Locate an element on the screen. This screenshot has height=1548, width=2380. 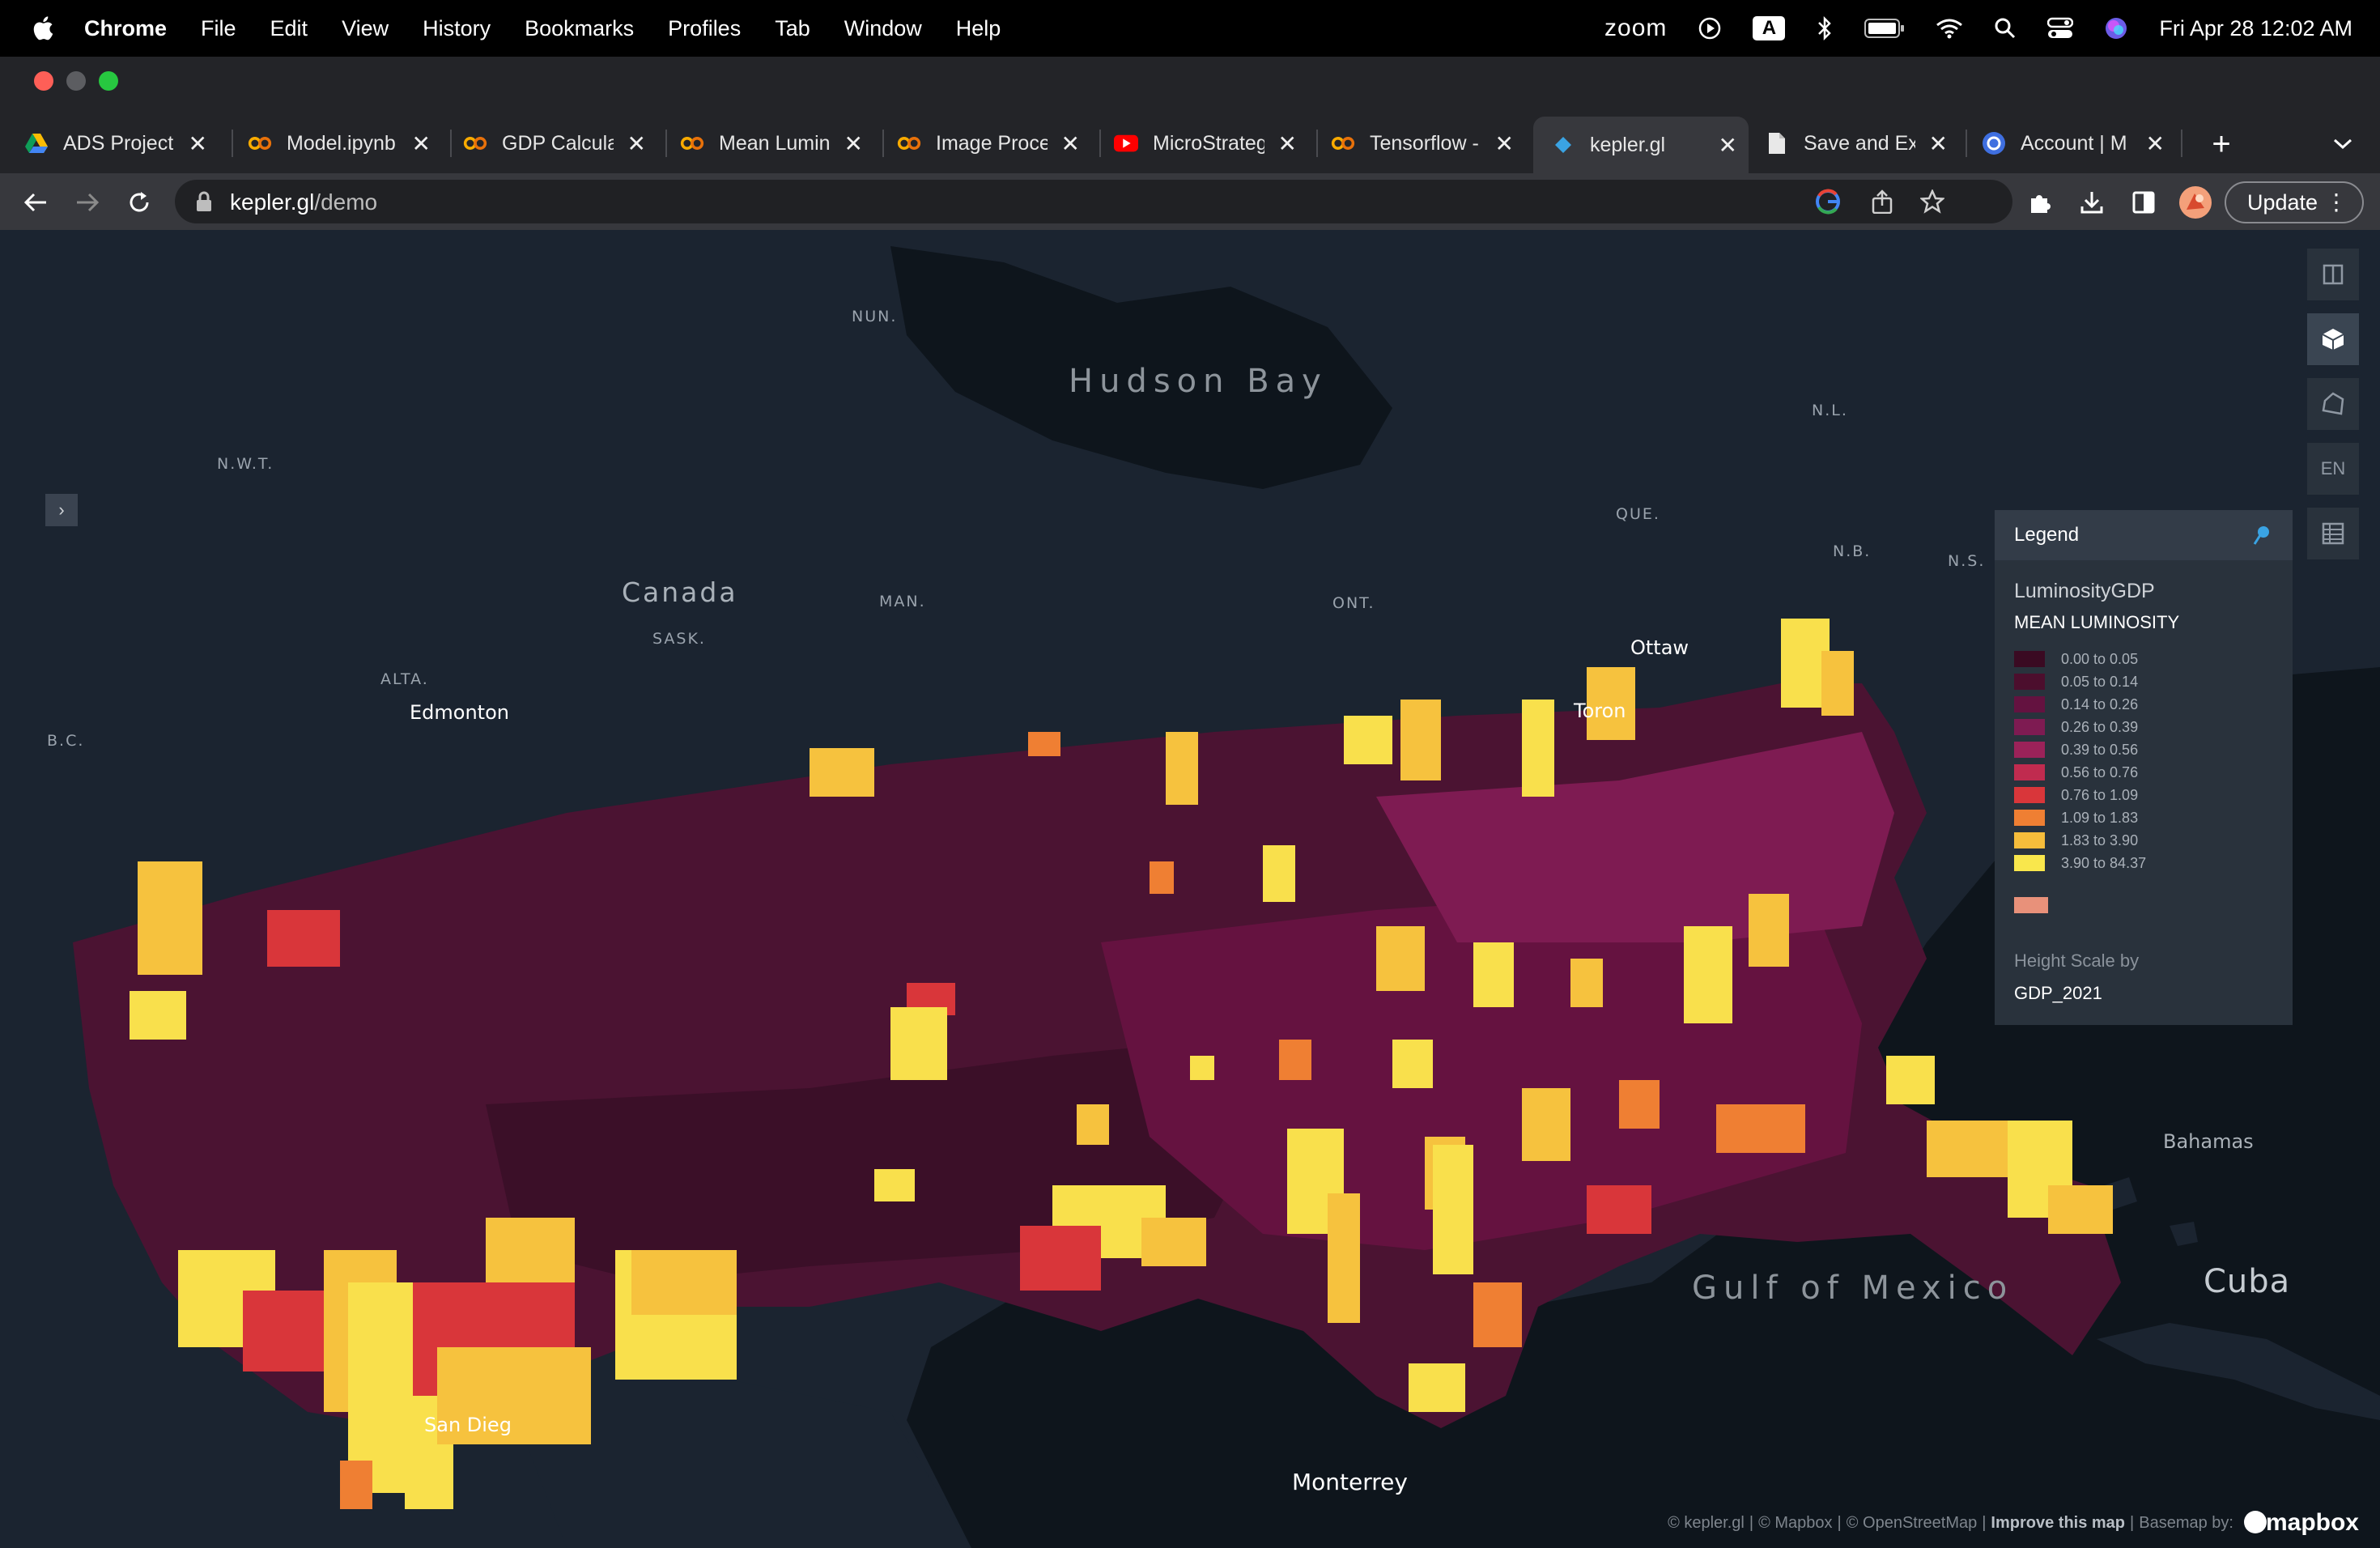
legend-bin-label: 1.83 to 3.90 is located at coordinates (2100, 839).